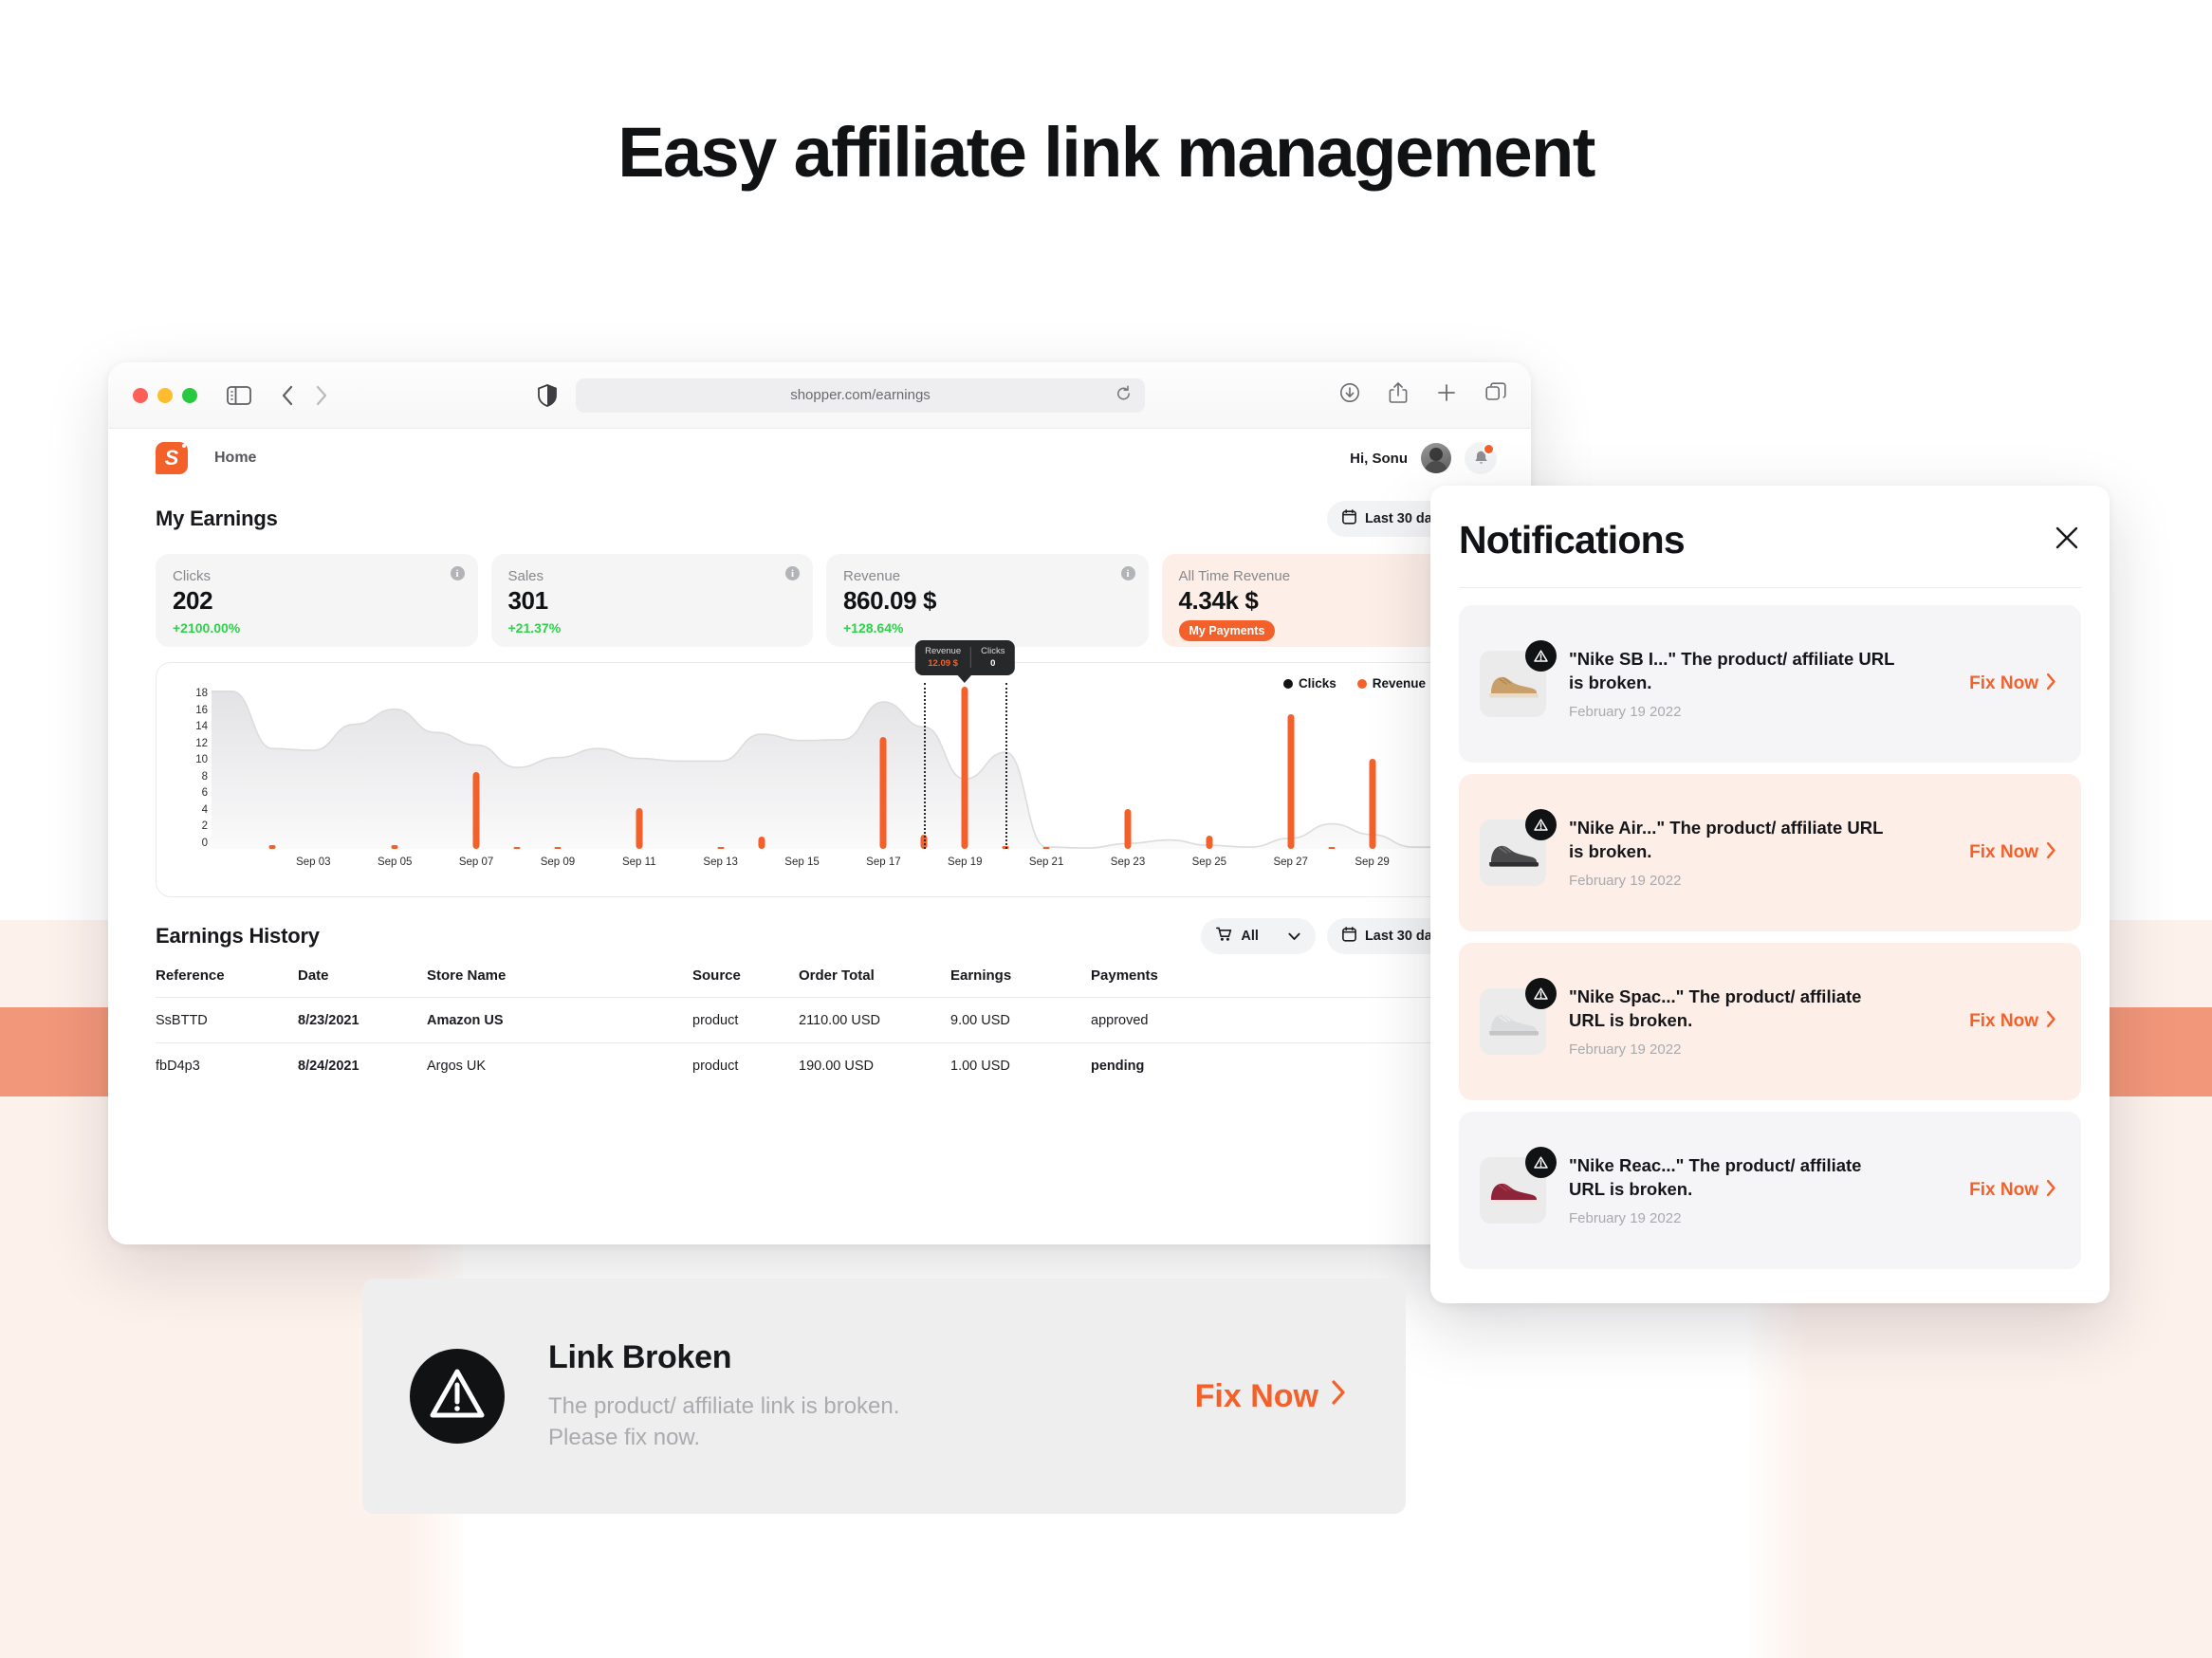 This screenshot has width=2212, height=1658. Describe the element at coordinates (1436, 458) in the screenshot. I see `avatar` at that location.